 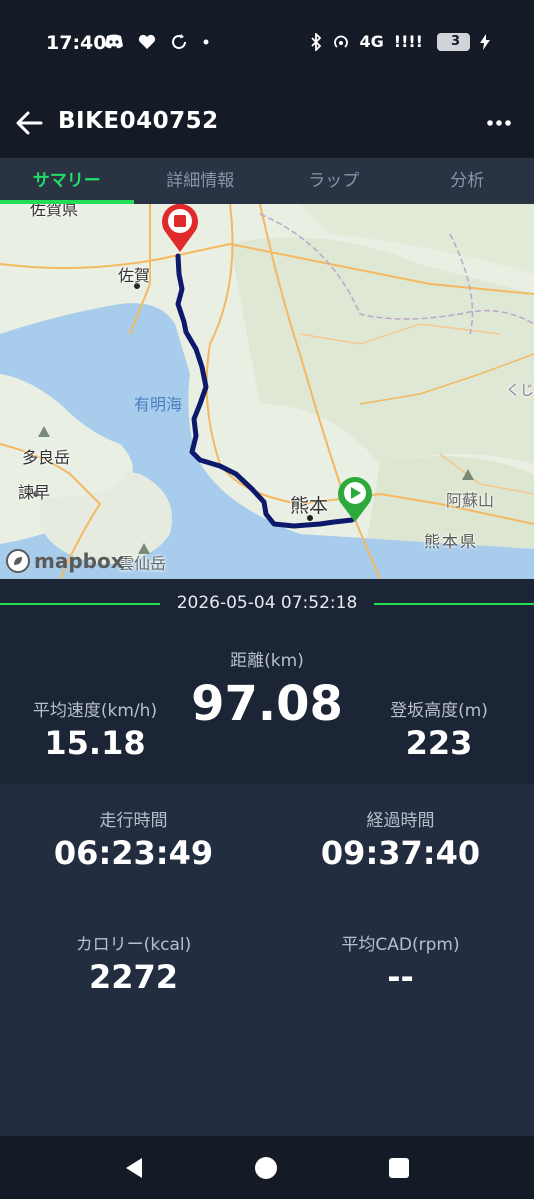 What do you see at coordinates (267, 123) in the screenshot?
I see `app-bar: BIKE040752` at bounding box center [267, 123].